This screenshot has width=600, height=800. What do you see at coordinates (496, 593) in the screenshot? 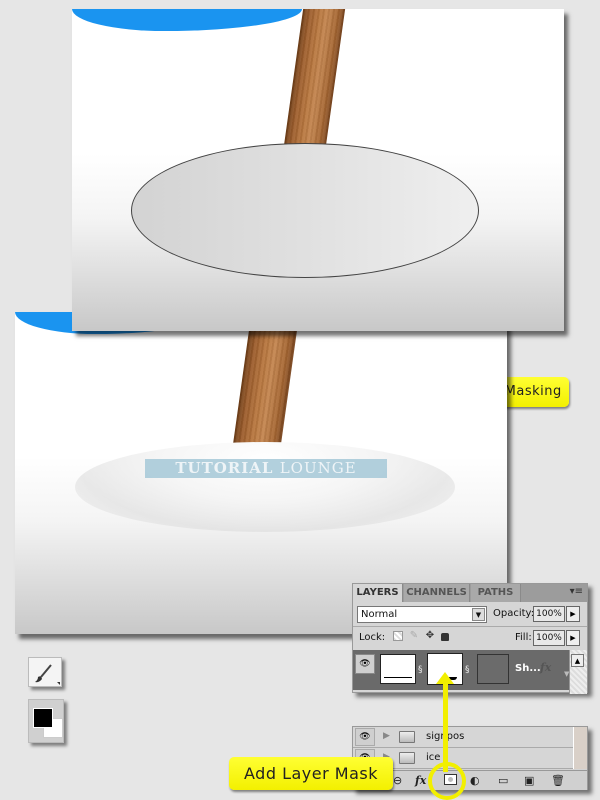
I see `tab-paths: PATHS` at bounding box center [496, 593].